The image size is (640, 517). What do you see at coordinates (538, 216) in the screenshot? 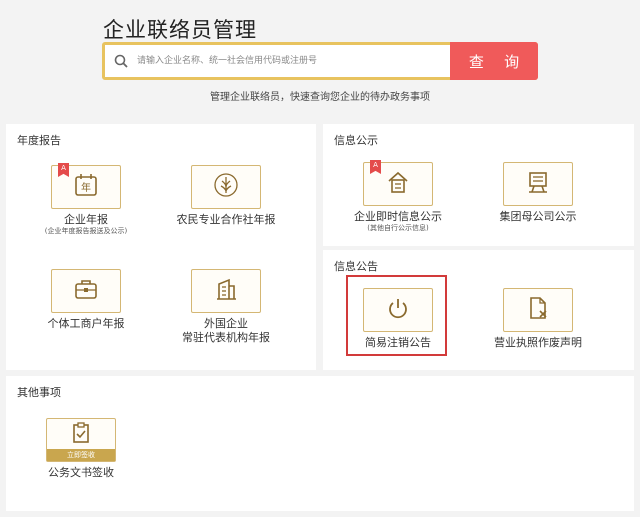
I see `tile-label: 集团母公司公示` at bounding box center [538, 216].